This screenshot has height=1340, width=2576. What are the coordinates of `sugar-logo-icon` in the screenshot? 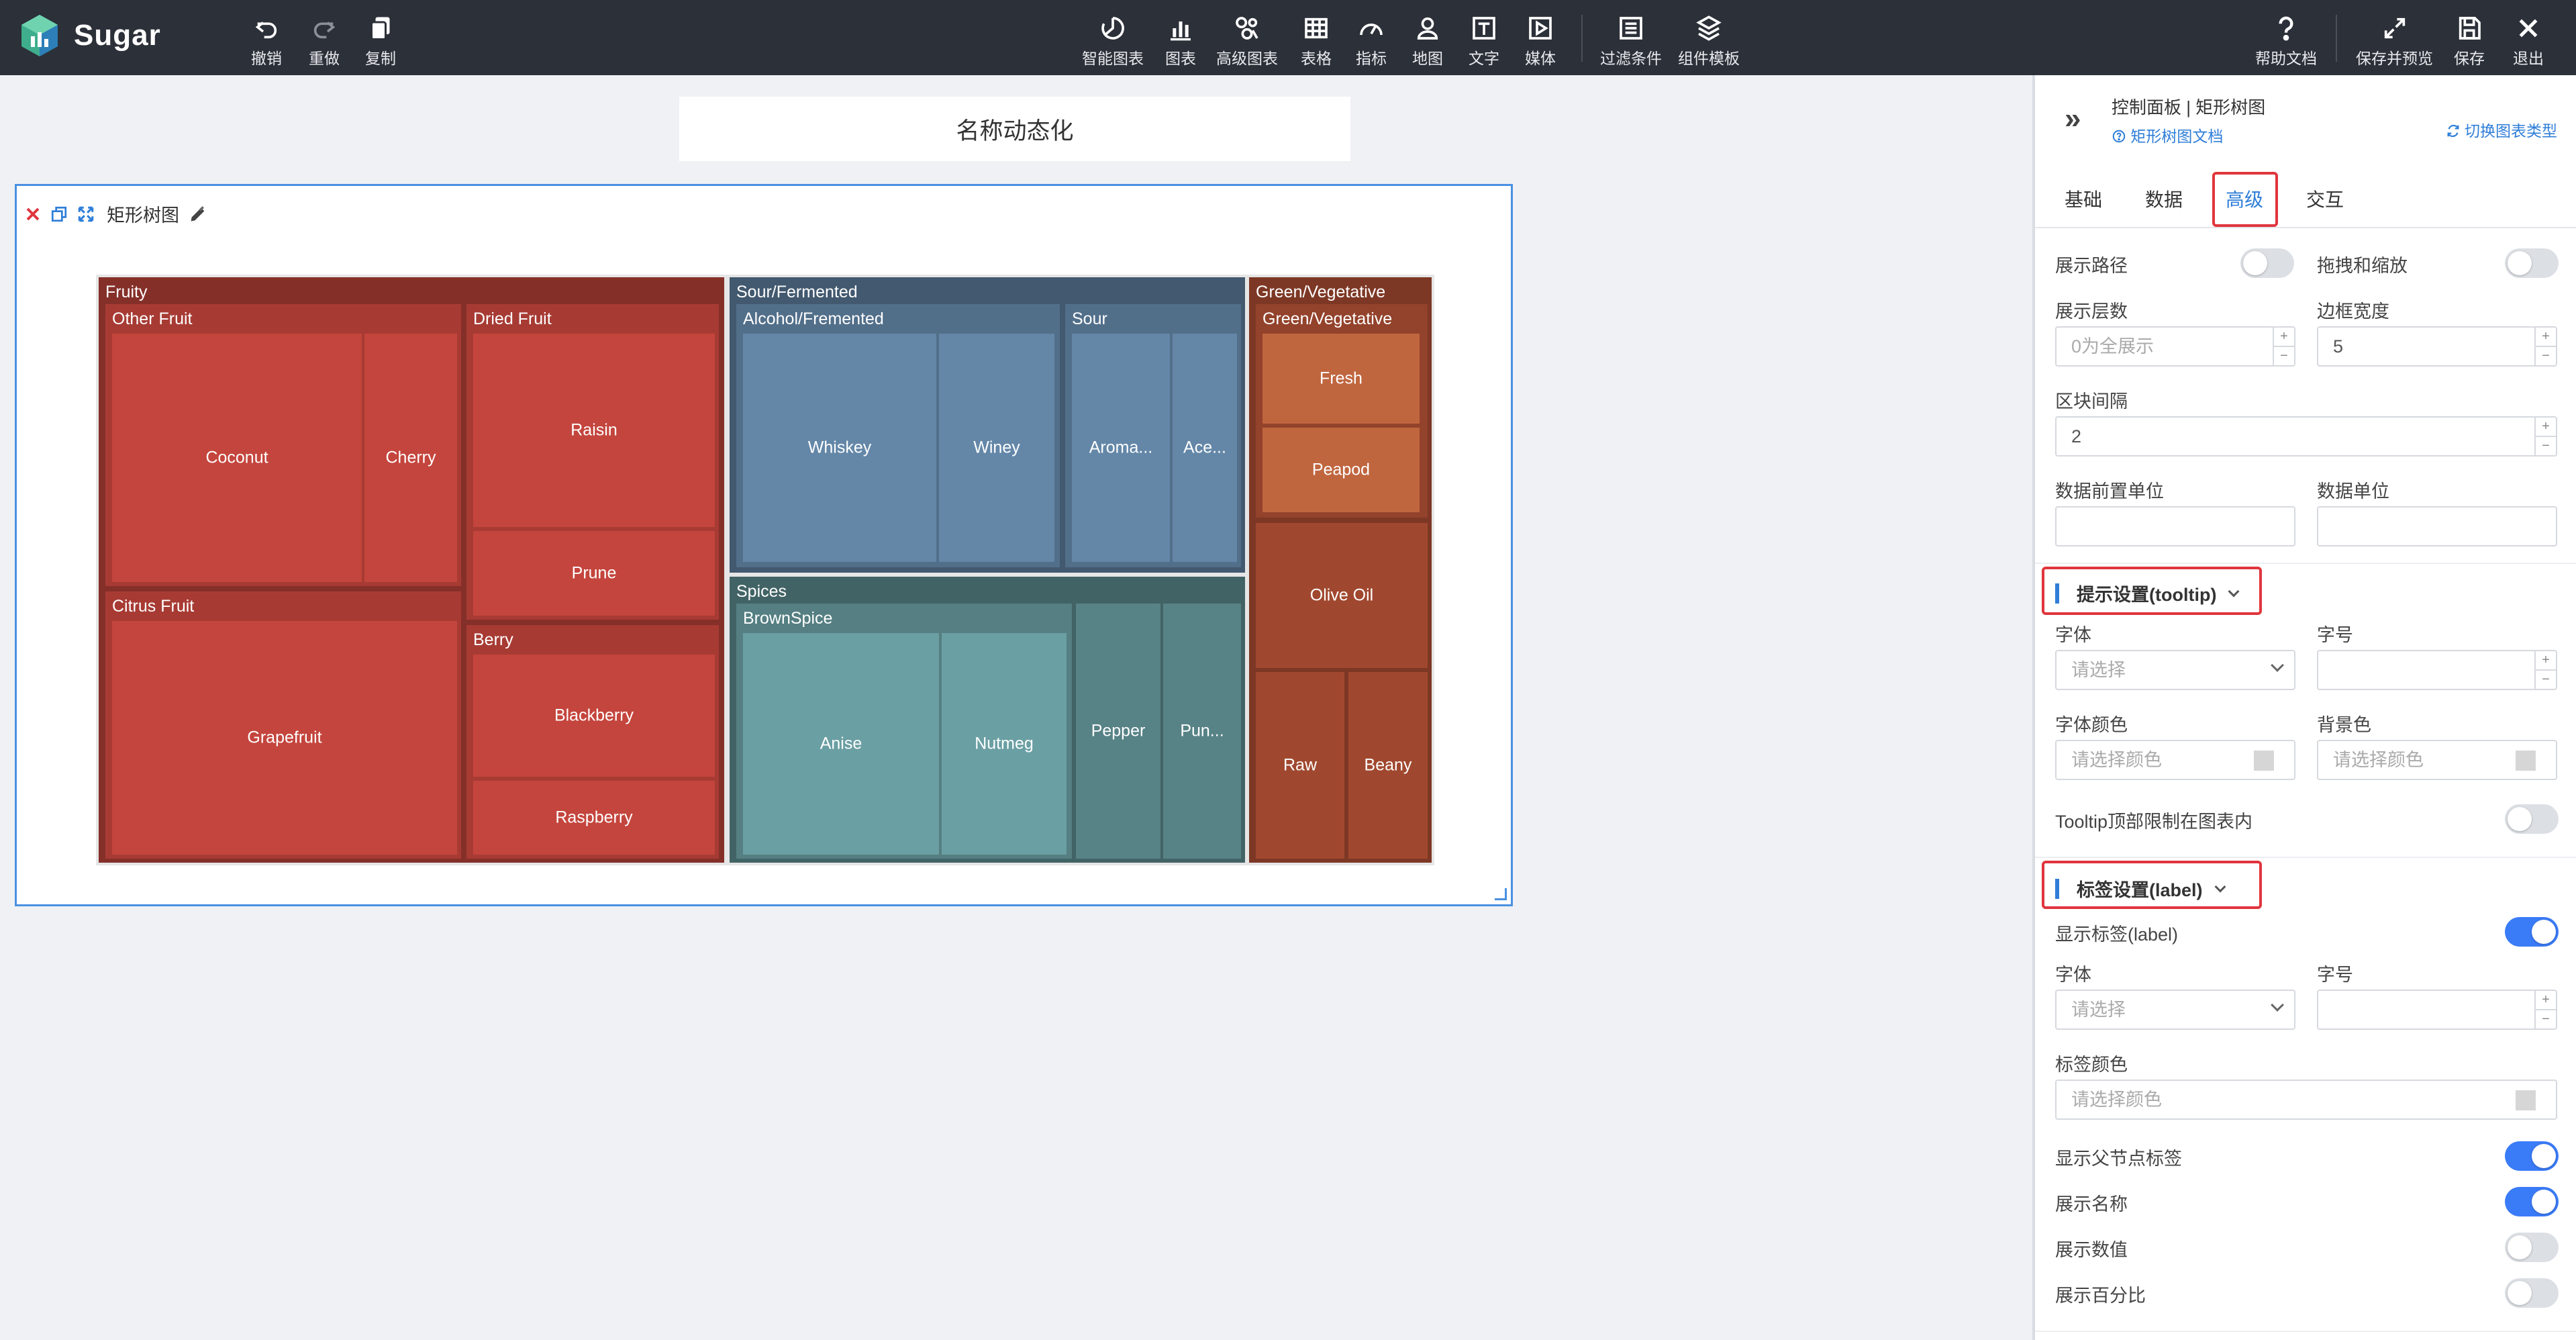 It's located at (39, 35).